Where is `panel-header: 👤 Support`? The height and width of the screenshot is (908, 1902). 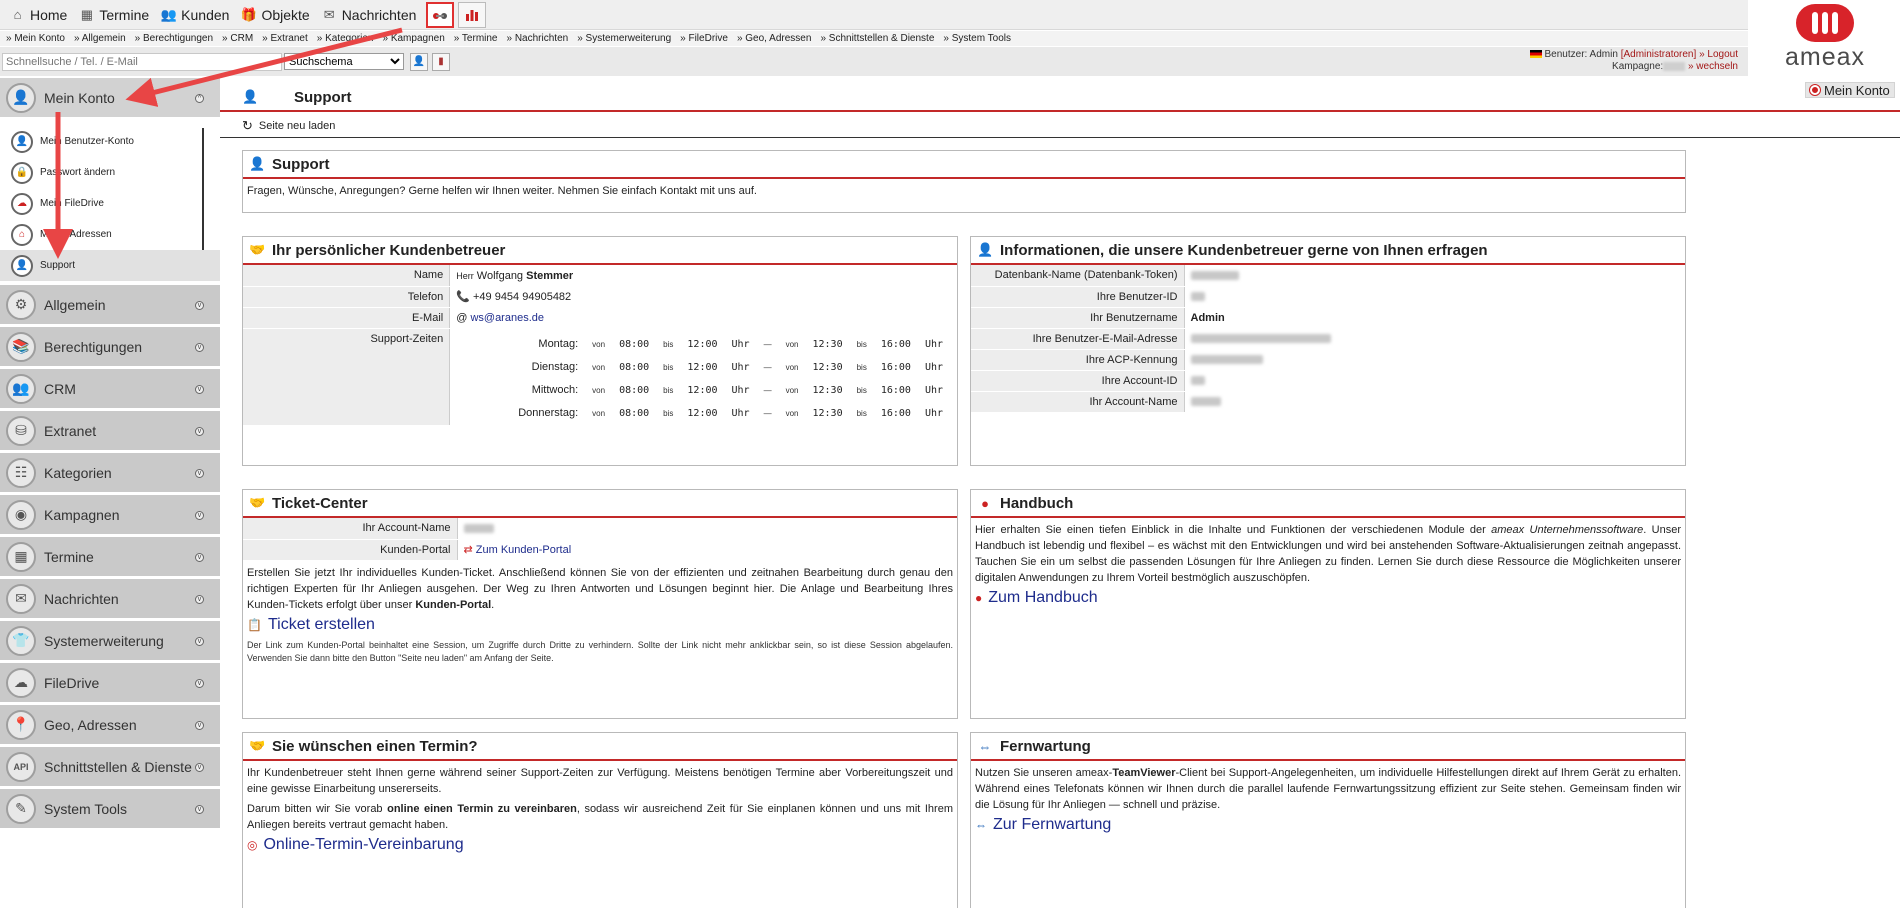
panel-header: 👤 Support is located at coordinates (964, 165).